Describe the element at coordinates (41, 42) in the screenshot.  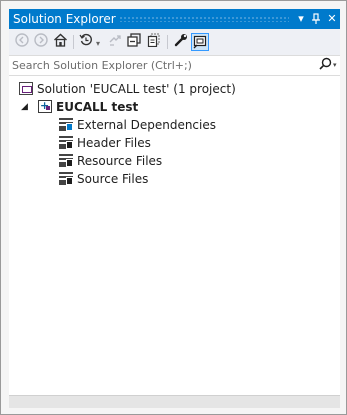
I see `forward-icon` at that location.